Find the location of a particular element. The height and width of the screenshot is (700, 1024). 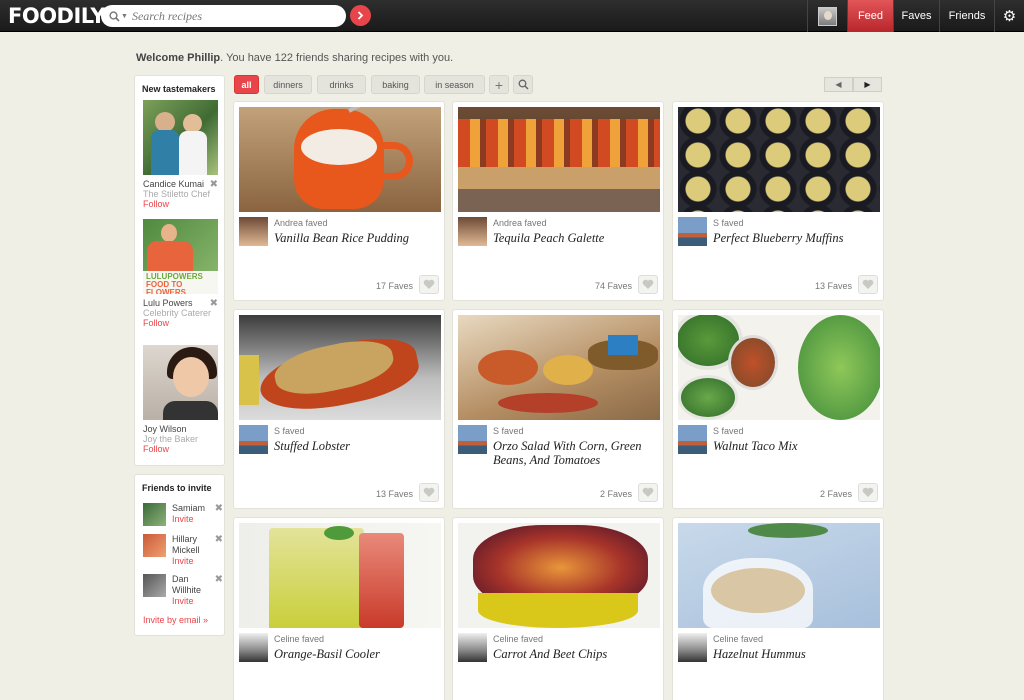

tastemaker-photo: LULUPOWERS FOOD TO FLOWERS is located at coordinates (180, 256).